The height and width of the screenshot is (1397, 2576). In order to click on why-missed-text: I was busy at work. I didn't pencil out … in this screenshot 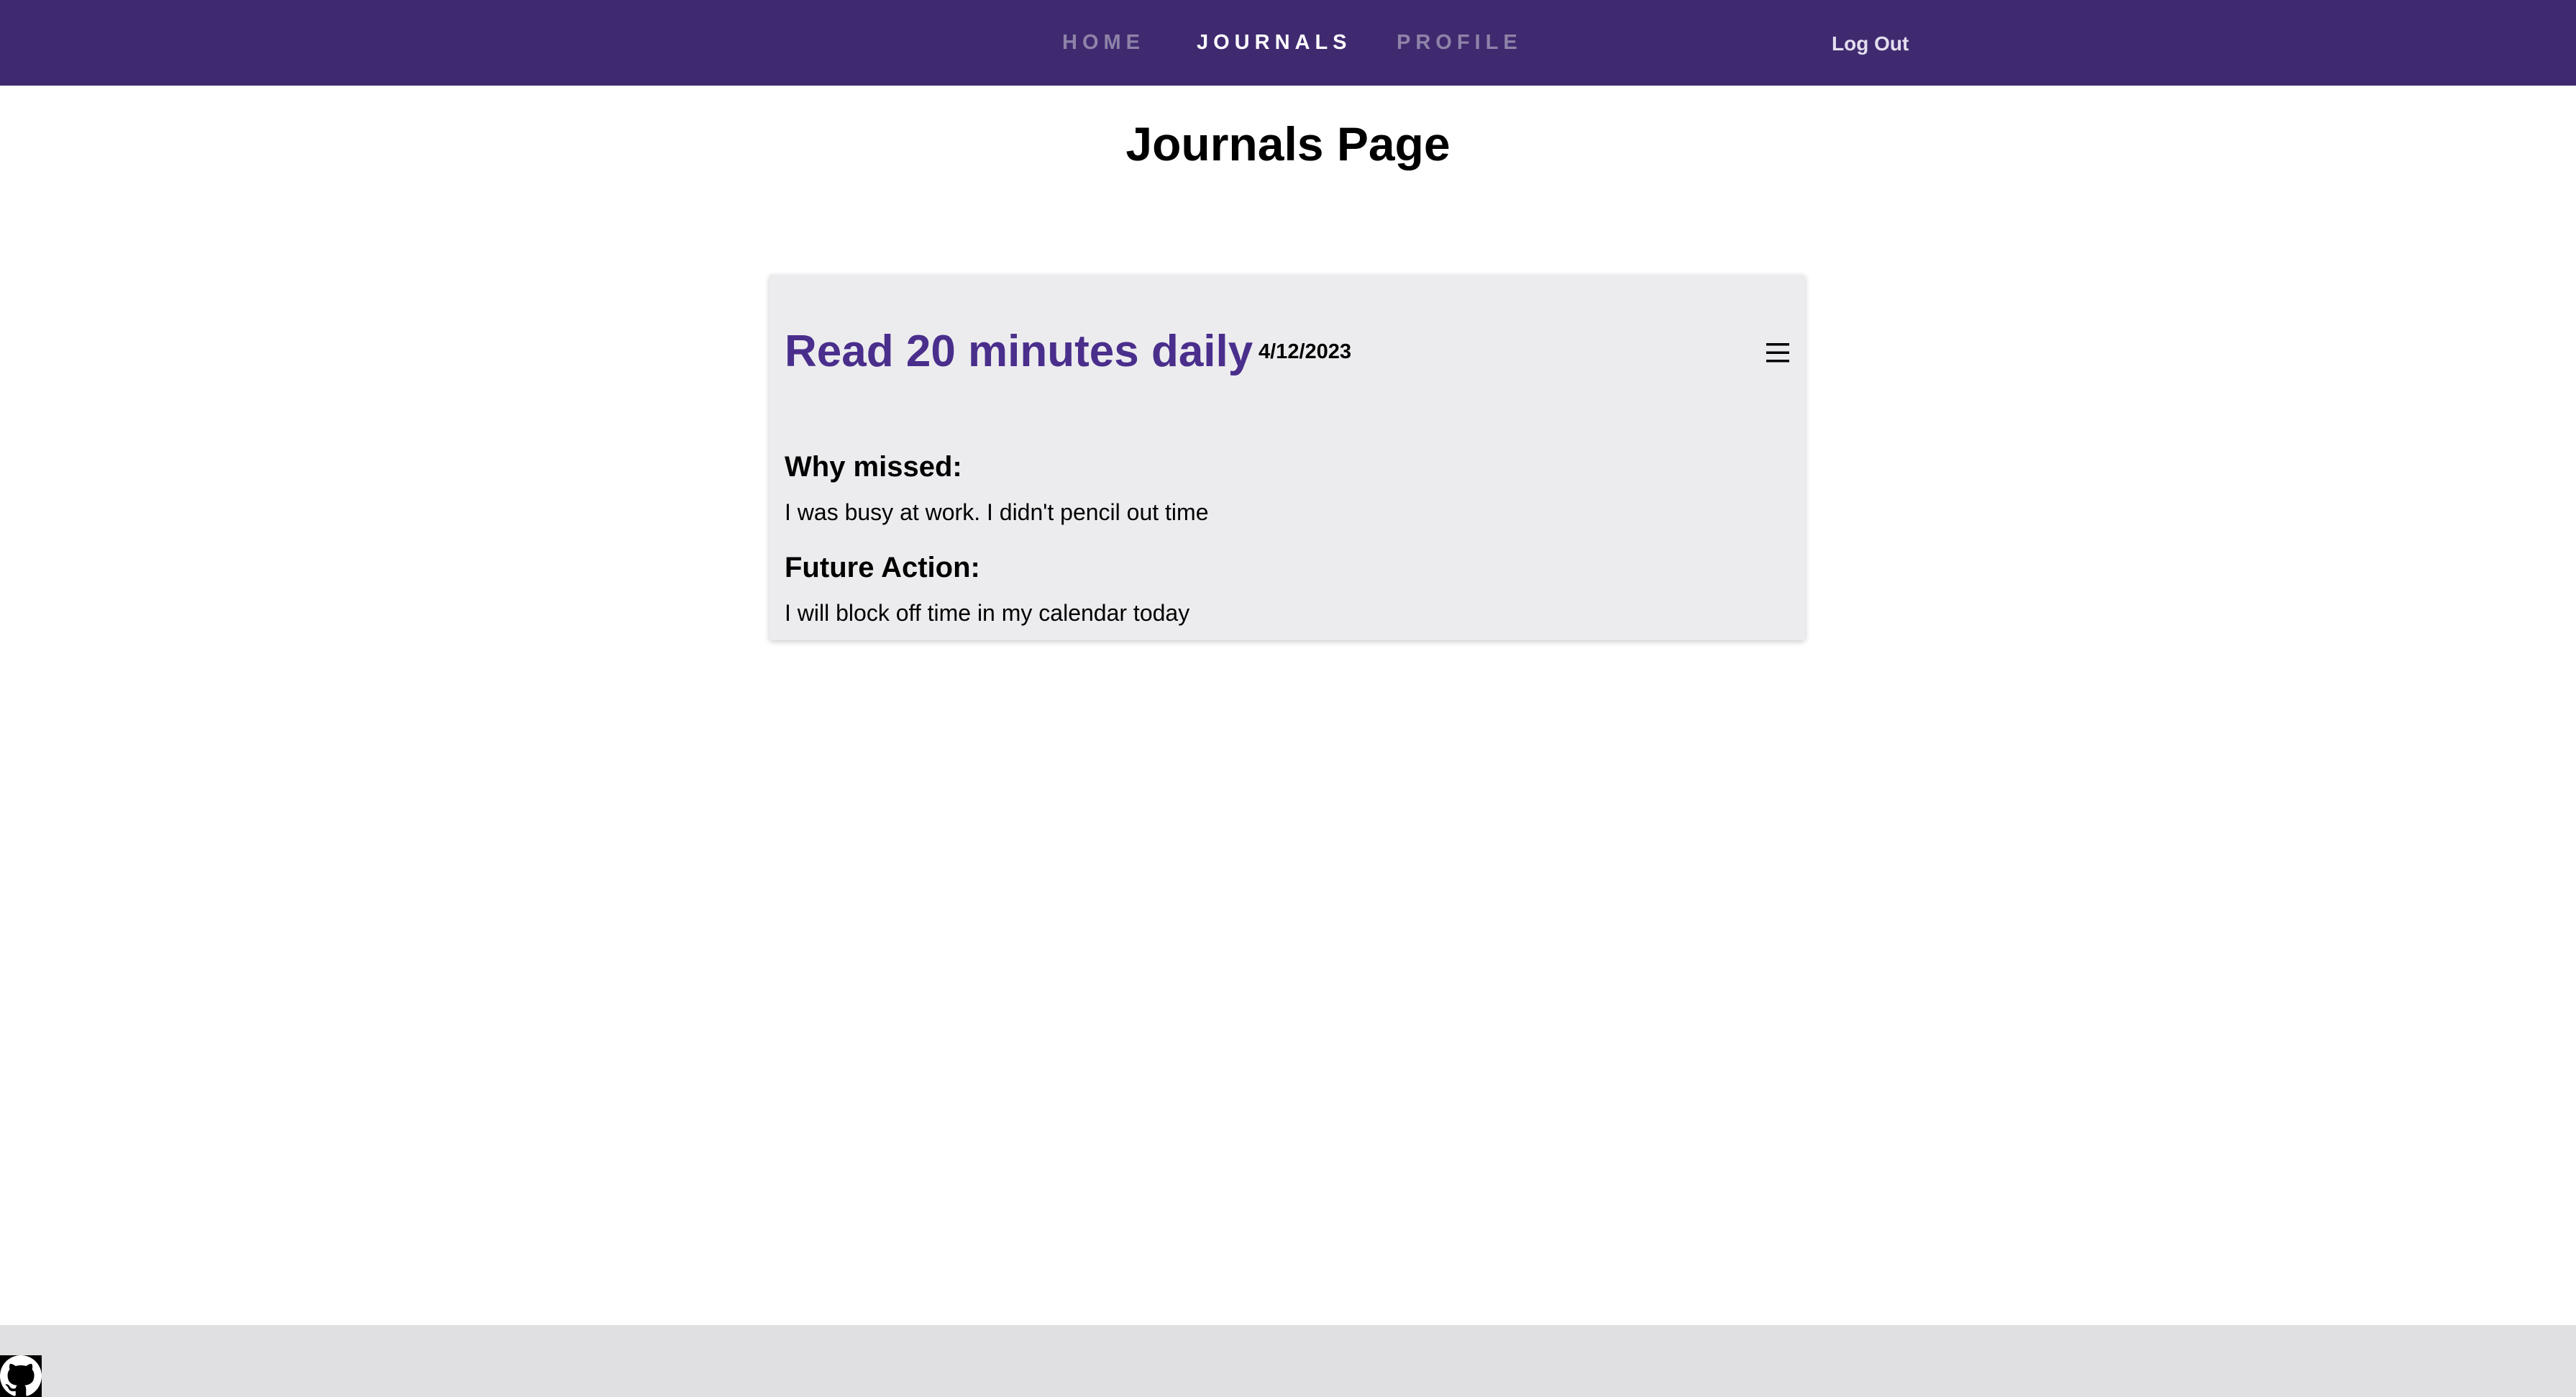, I will do `click(997, 512)`.